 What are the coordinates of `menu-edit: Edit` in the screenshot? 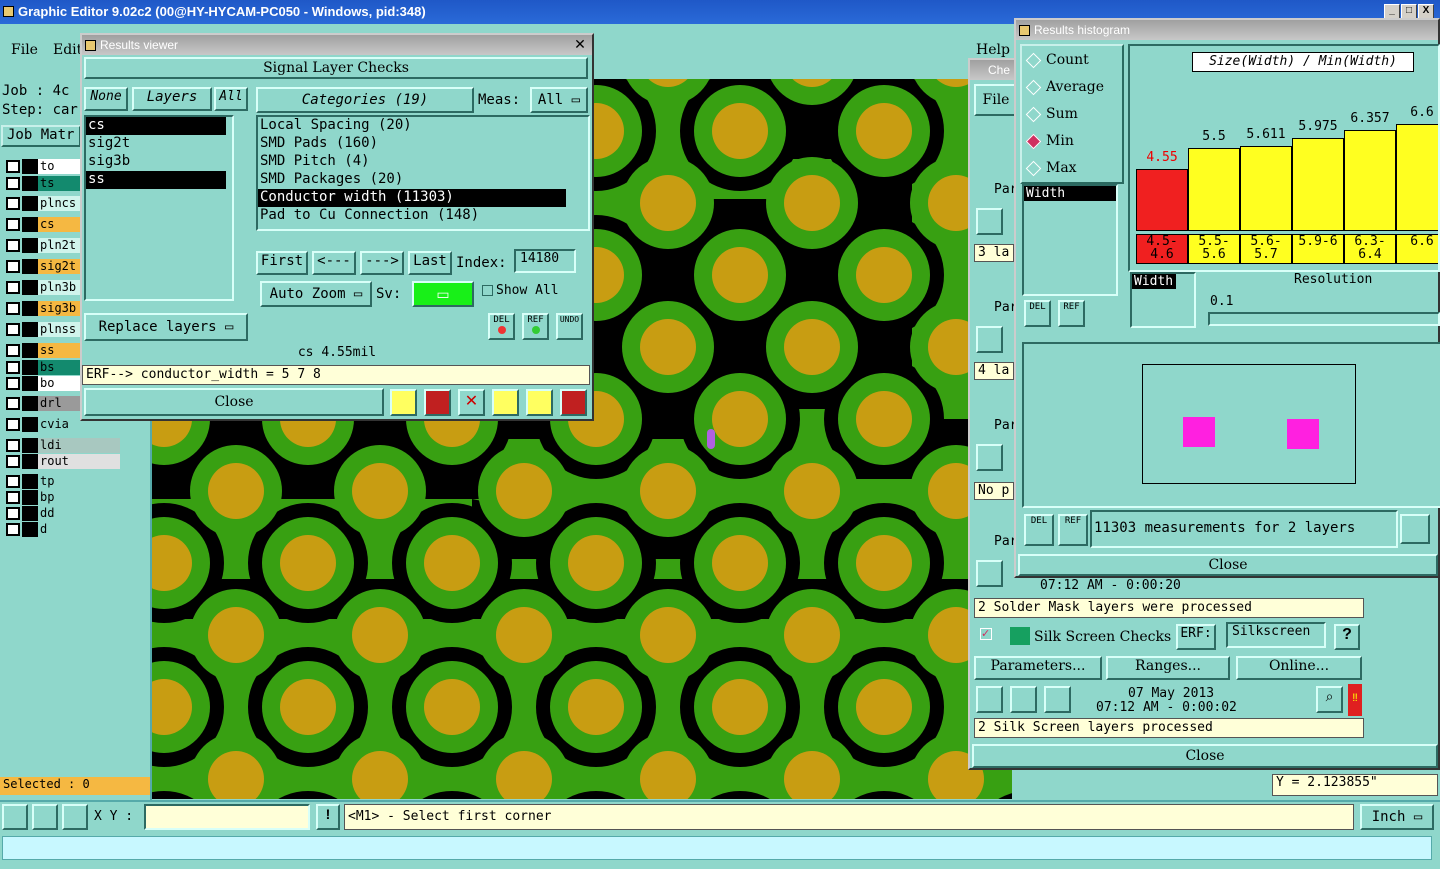 It's located at (67, 50).